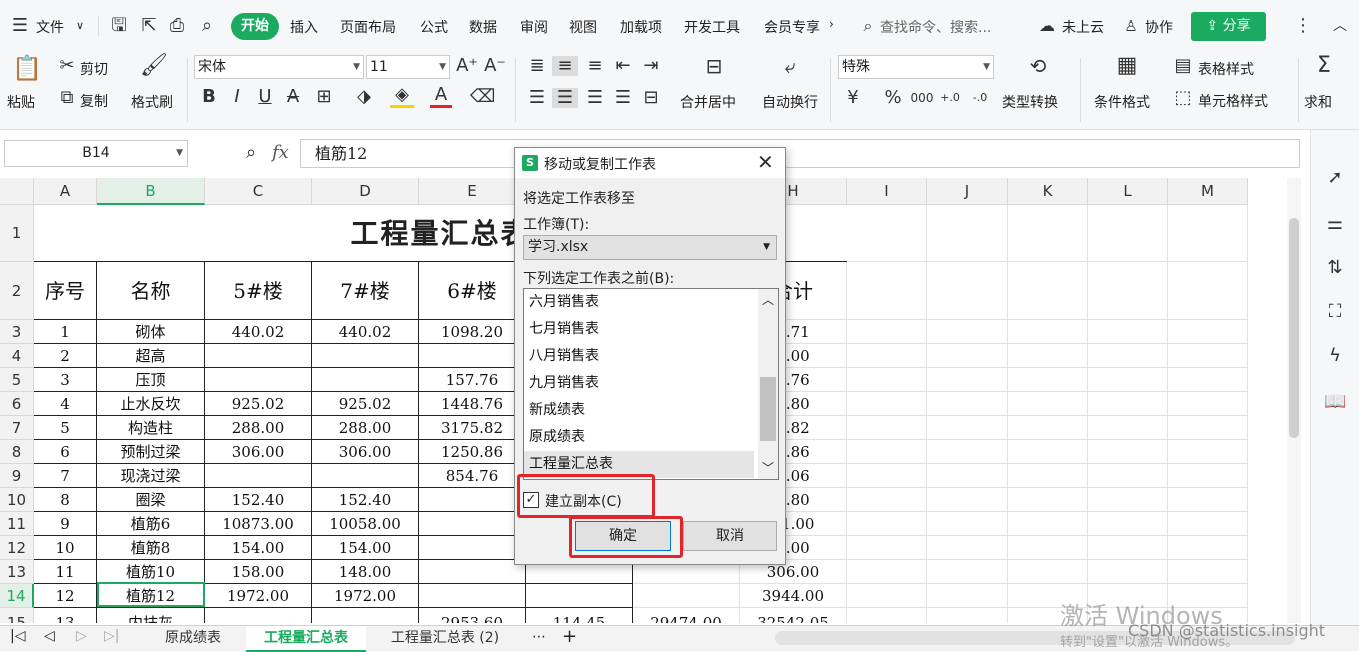  I want to click on table-cell: 29474.00, so click(686, 615).